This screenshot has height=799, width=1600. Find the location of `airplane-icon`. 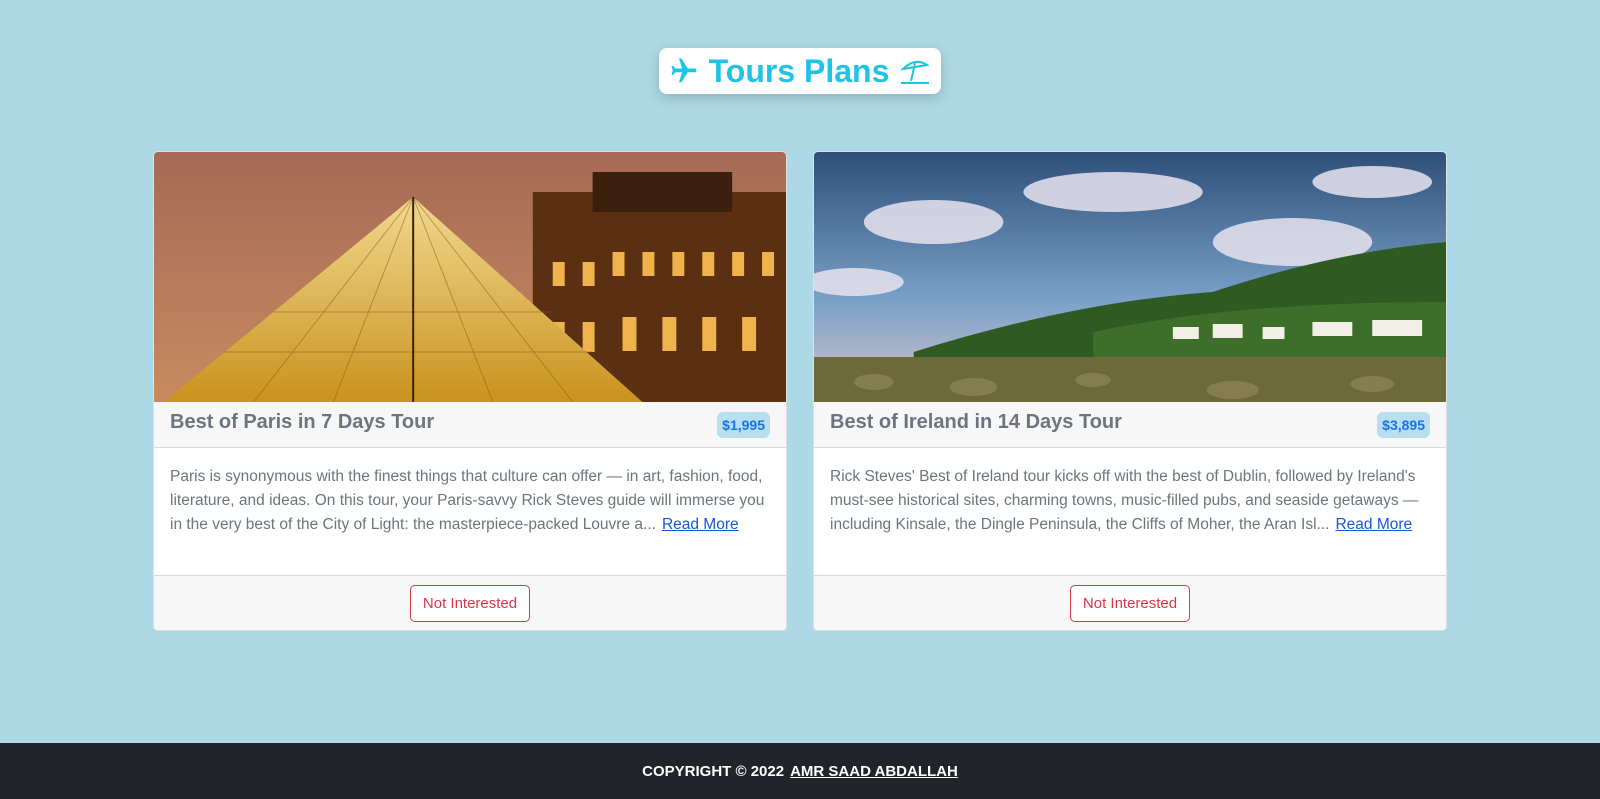

airplane-icon is located at coordinates (684, 71).